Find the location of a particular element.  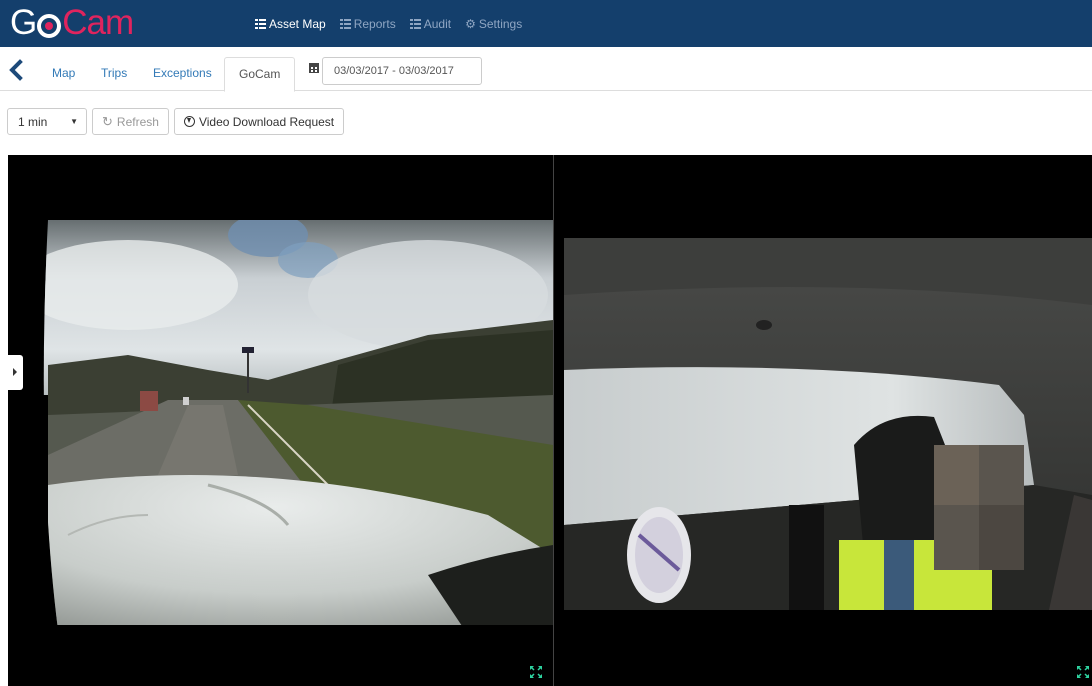

top-navbar: G Cam Asset Map Reports Audit ⚙ Settings is located at coordinates (546, 23).